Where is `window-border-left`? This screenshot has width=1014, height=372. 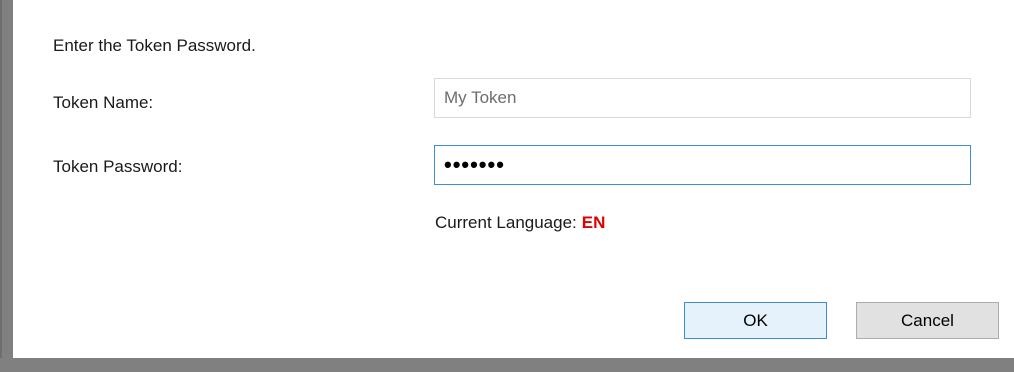
window-border-left is located at coordinates (6, 186).